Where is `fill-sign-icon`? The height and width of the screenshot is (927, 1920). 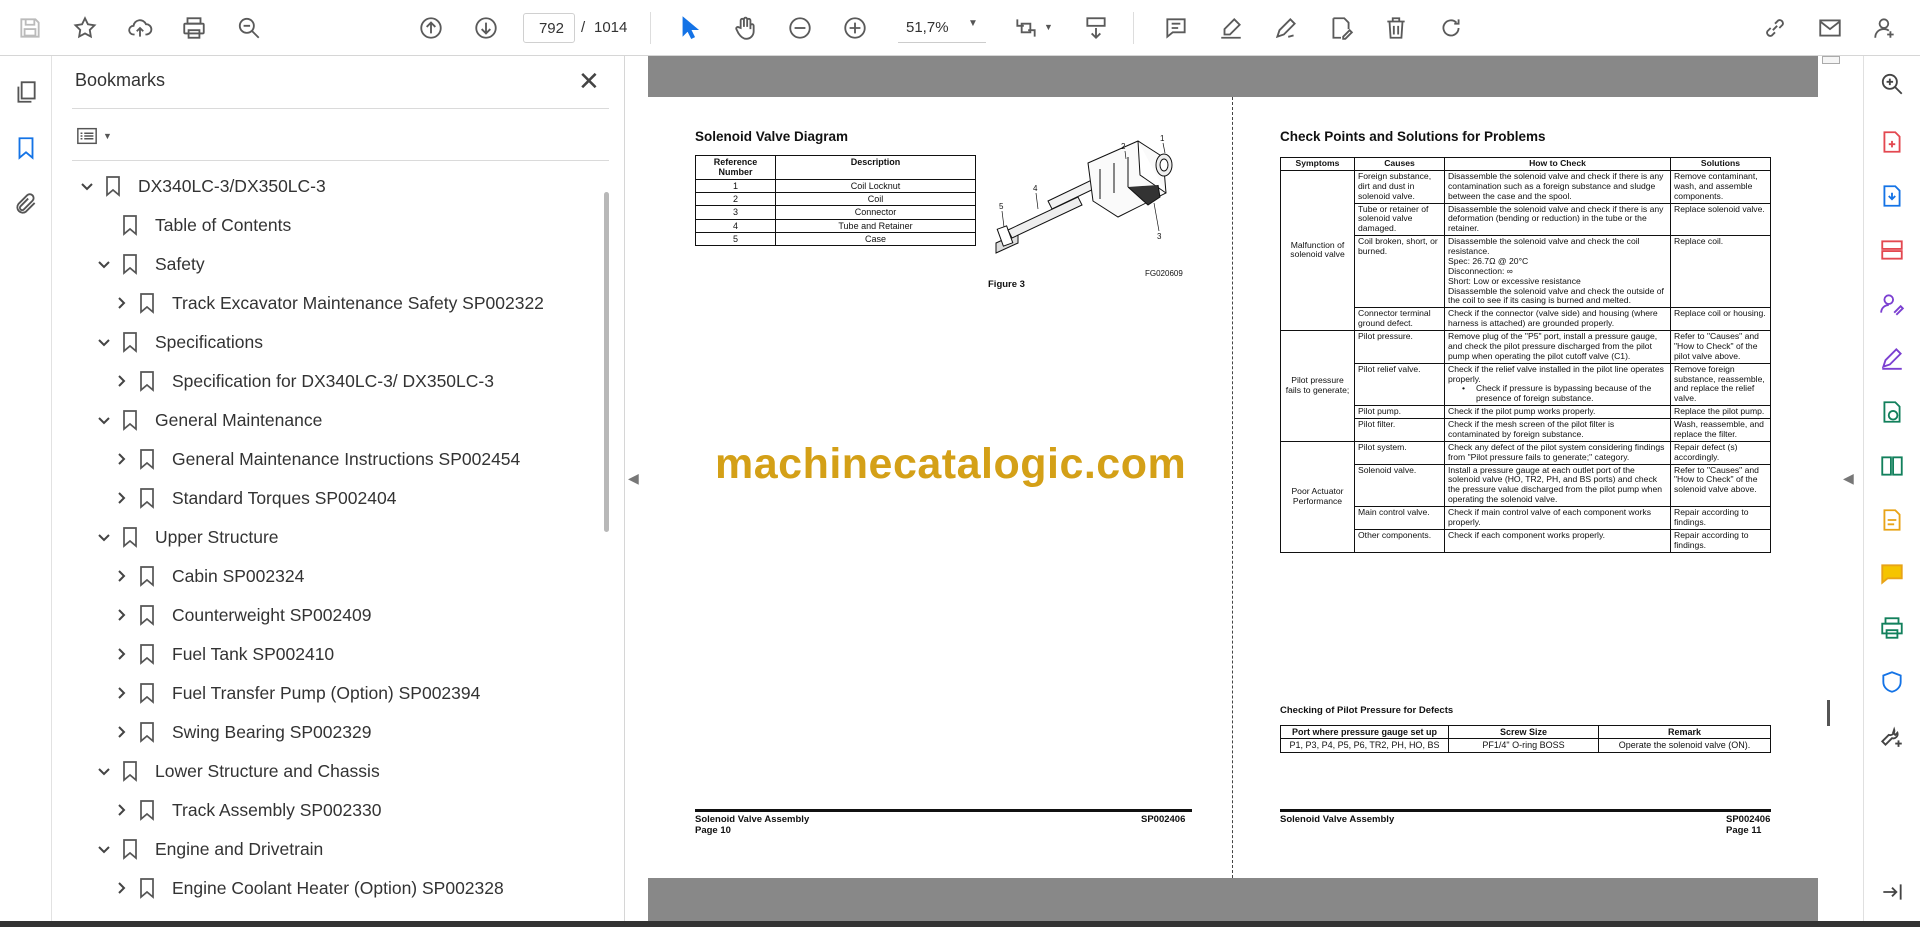
fill-sign-icon is located at coordinates (1892, 358).